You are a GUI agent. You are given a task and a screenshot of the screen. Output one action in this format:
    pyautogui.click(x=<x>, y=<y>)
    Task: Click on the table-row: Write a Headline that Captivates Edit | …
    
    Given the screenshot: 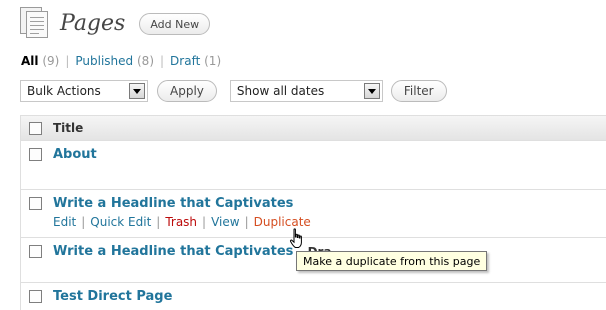 What is the action you would take?
    pyautogui.click(x=313, y=214)
    